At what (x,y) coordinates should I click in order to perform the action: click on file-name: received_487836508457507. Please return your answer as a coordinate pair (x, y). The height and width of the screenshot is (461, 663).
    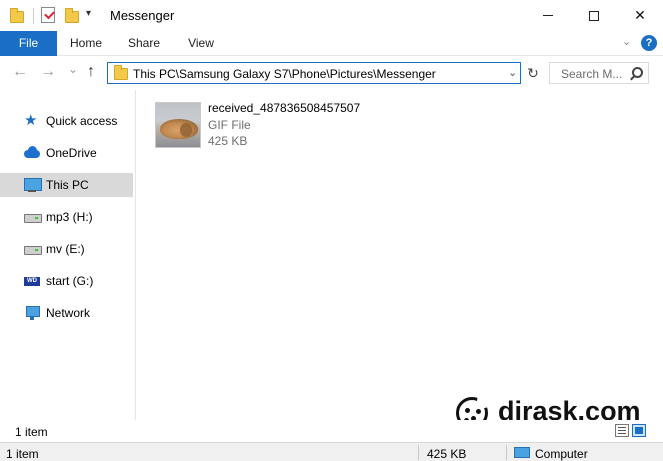
    Looking at the image, I should click on (284, 108).